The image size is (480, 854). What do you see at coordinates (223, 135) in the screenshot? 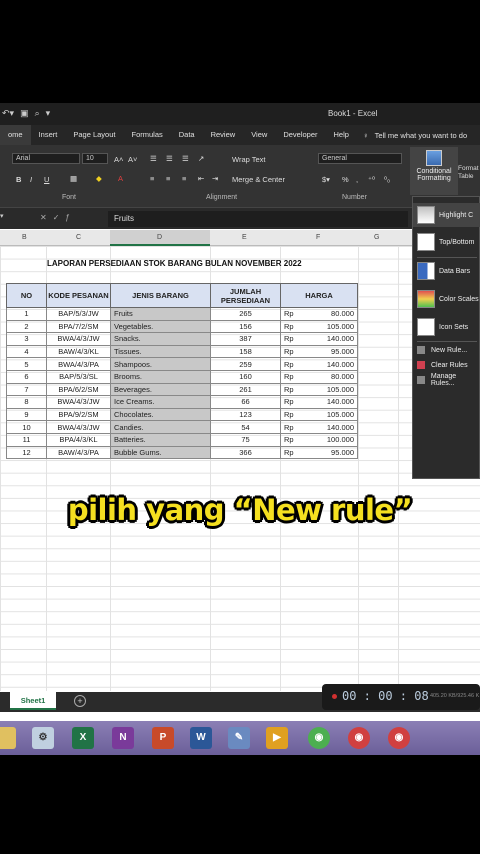
I see `tab-review: Review` at bounding box center [223, 135].